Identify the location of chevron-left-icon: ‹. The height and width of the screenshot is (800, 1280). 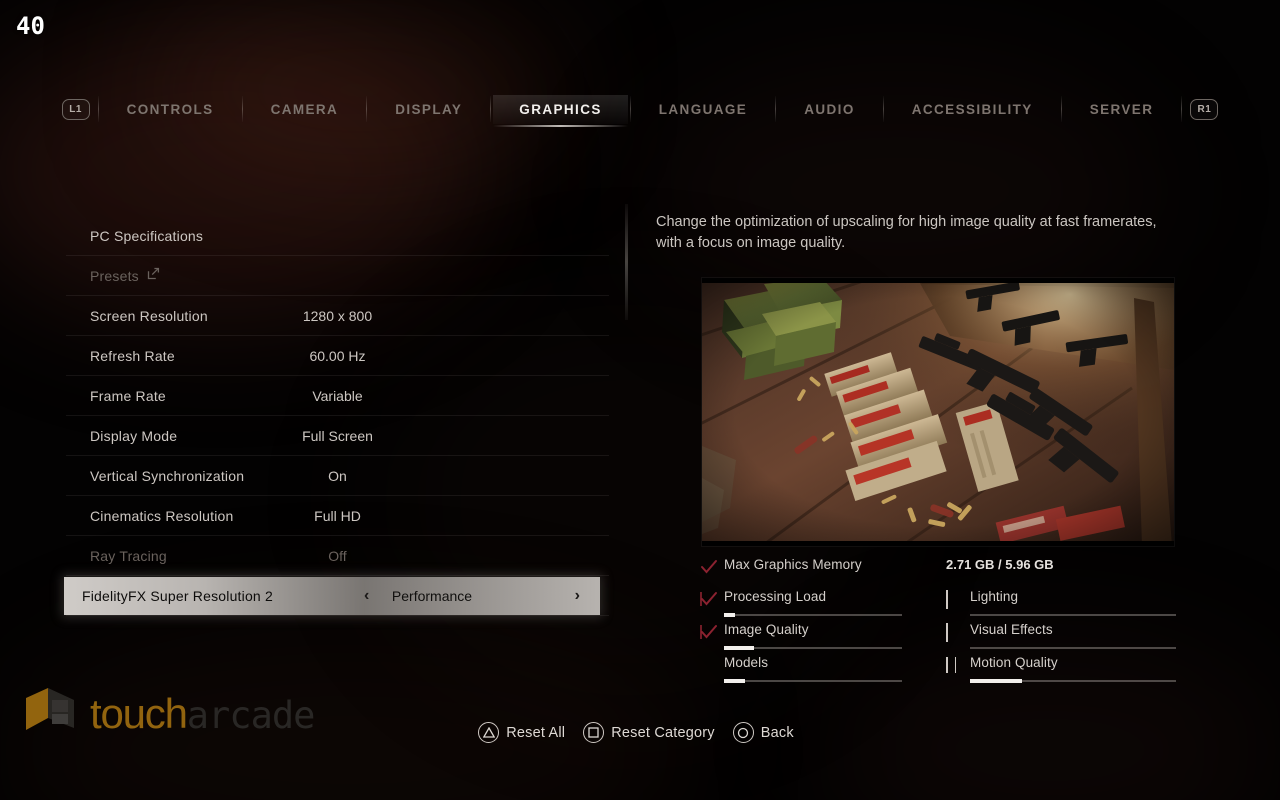
(366, 596).